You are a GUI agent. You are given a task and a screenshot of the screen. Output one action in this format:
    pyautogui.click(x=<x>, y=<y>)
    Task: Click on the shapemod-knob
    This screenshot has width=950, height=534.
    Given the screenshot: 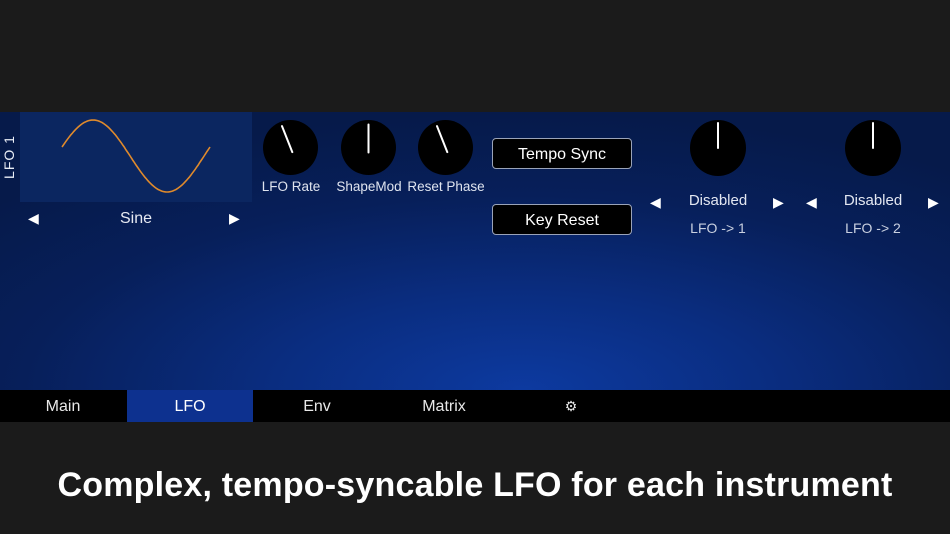 What is the action you would take?
    pyautogui.click(x=368, y=147)
    